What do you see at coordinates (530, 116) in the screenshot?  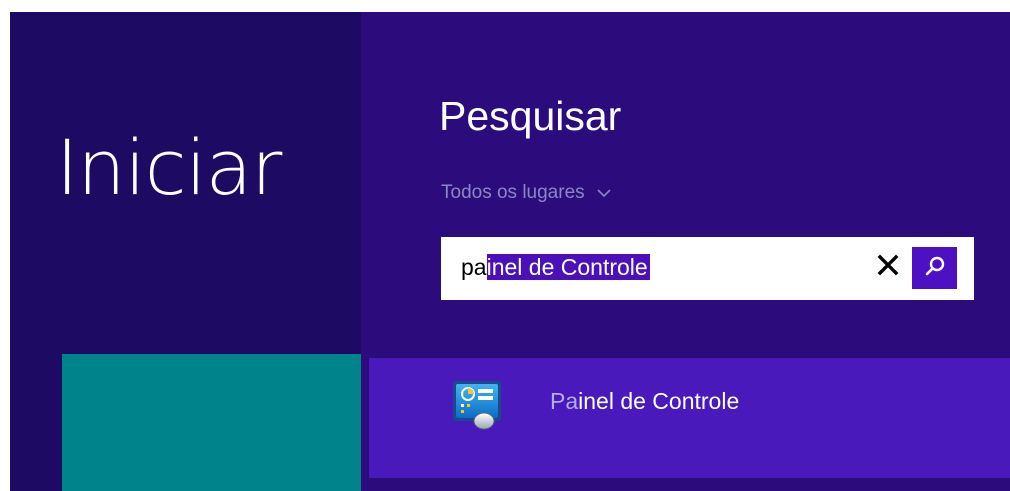 I see `search-title: Pesquisar` at bounding box center [530, 116].